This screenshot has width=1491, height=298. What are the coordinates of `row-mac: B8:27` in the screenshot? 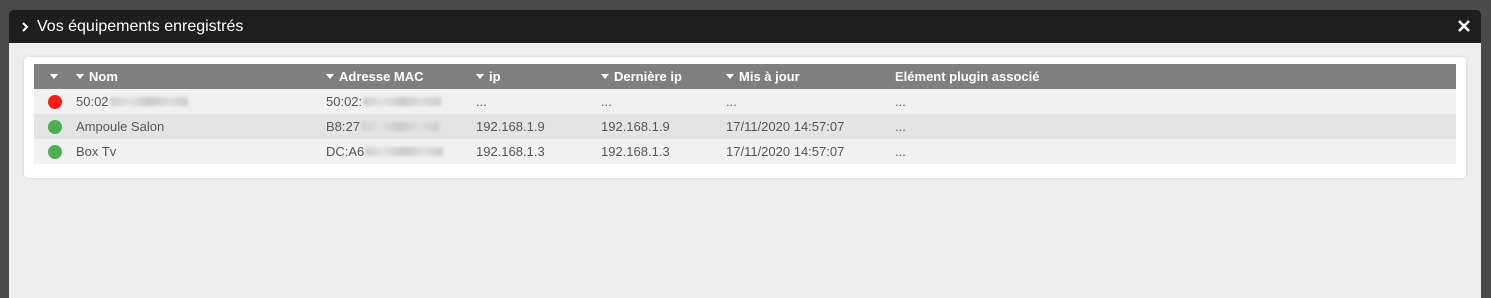 It's located at (382, 126).